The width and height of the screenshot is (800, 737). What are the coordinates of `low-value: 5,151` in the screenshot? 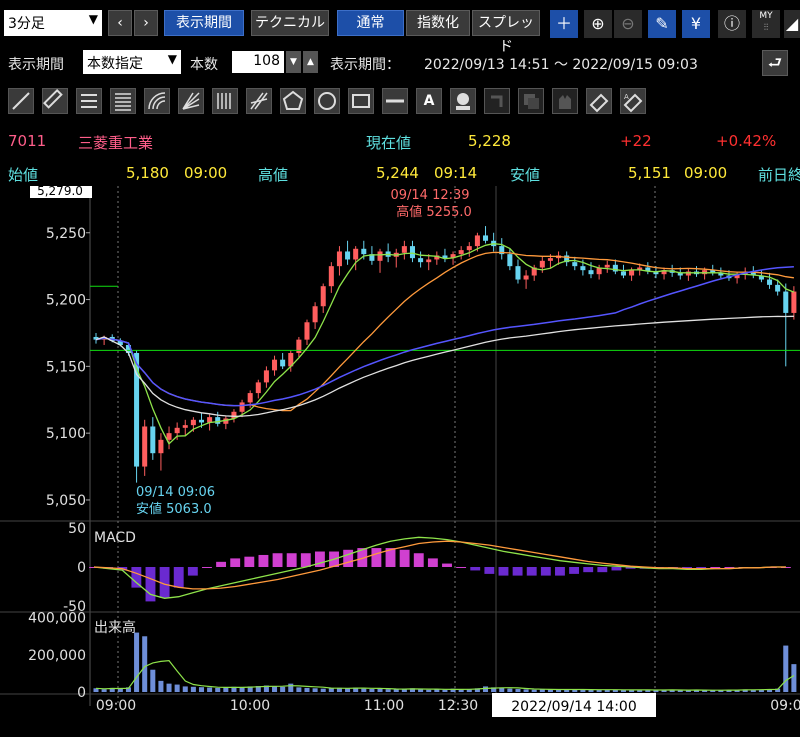 It's located at (649, 173).